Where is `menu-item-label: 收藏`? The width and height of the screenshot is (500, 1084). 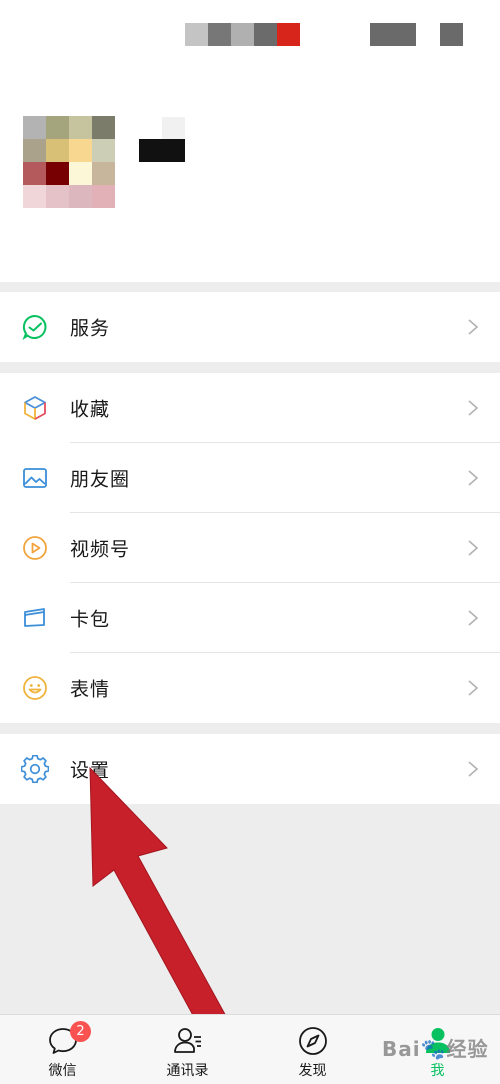
menu-item-label: 收藏 is located at coordinates (90, 409).